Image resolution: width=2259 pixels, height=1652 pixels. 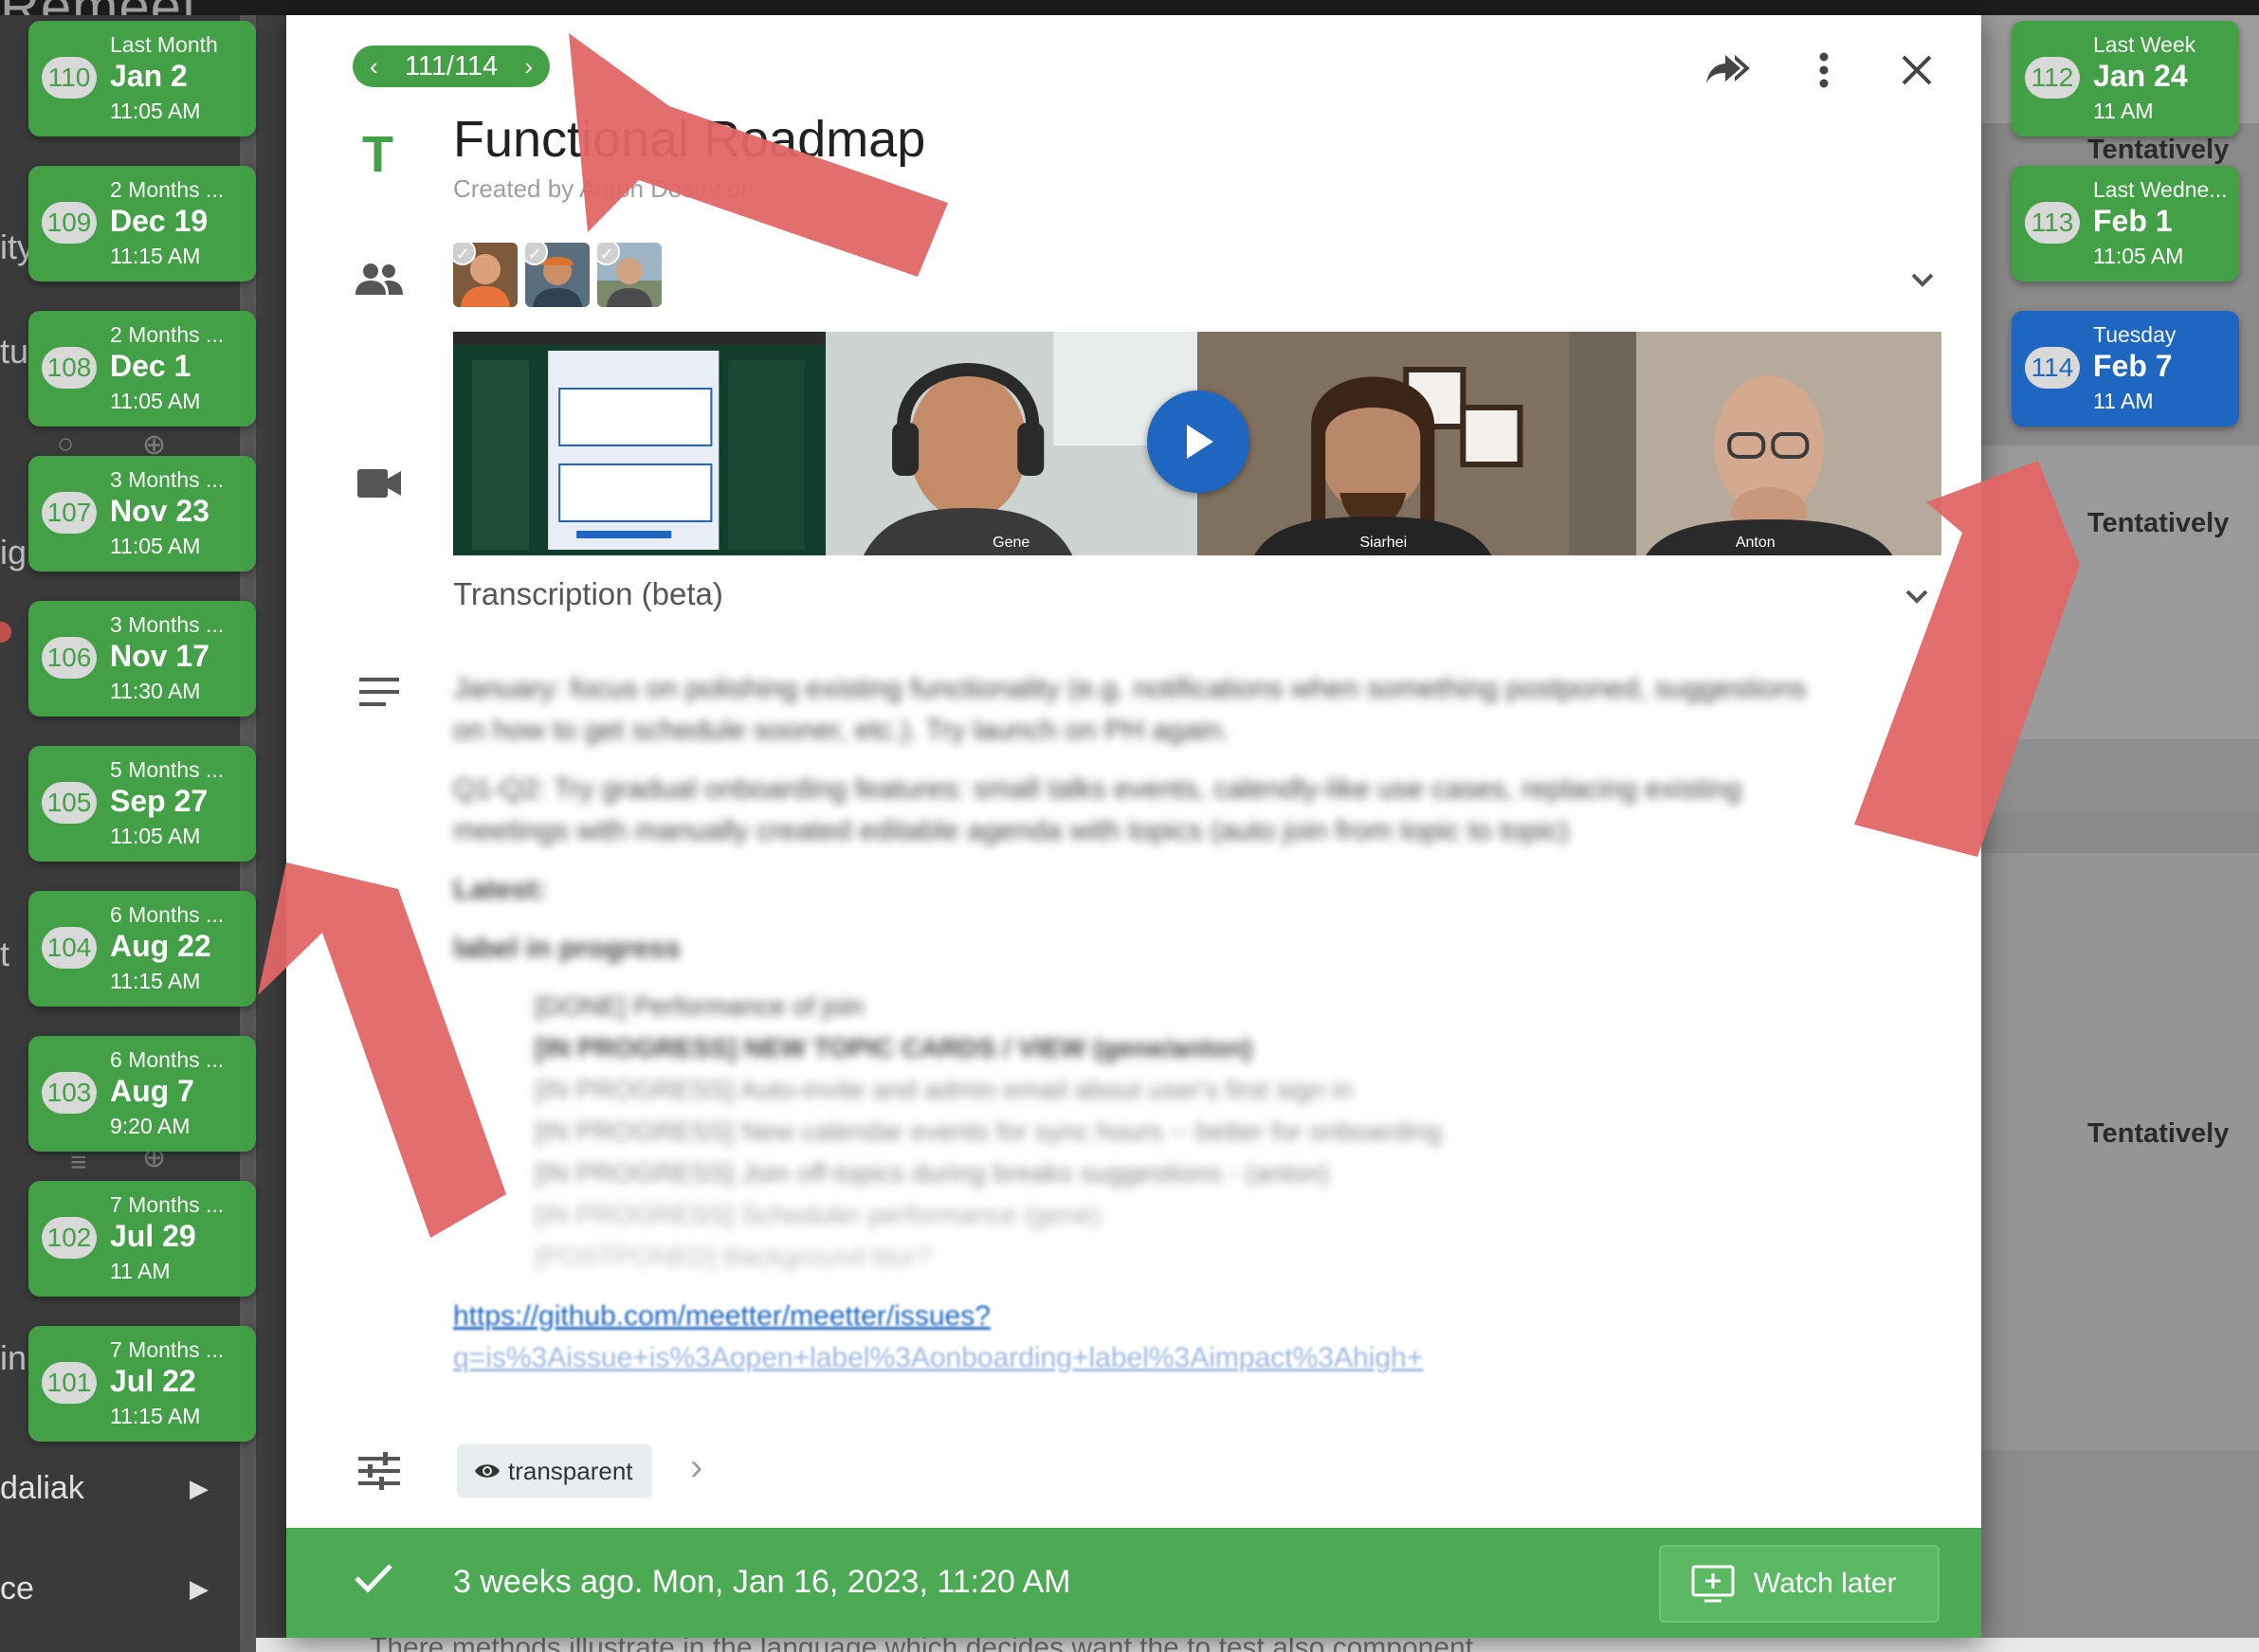 What do you see at coordinates (142, 224) in the screenshot?
I see `meeting-card-109: 109 2 Months ... Dec 19 11:15 AM` at bounding box center [142, 224].